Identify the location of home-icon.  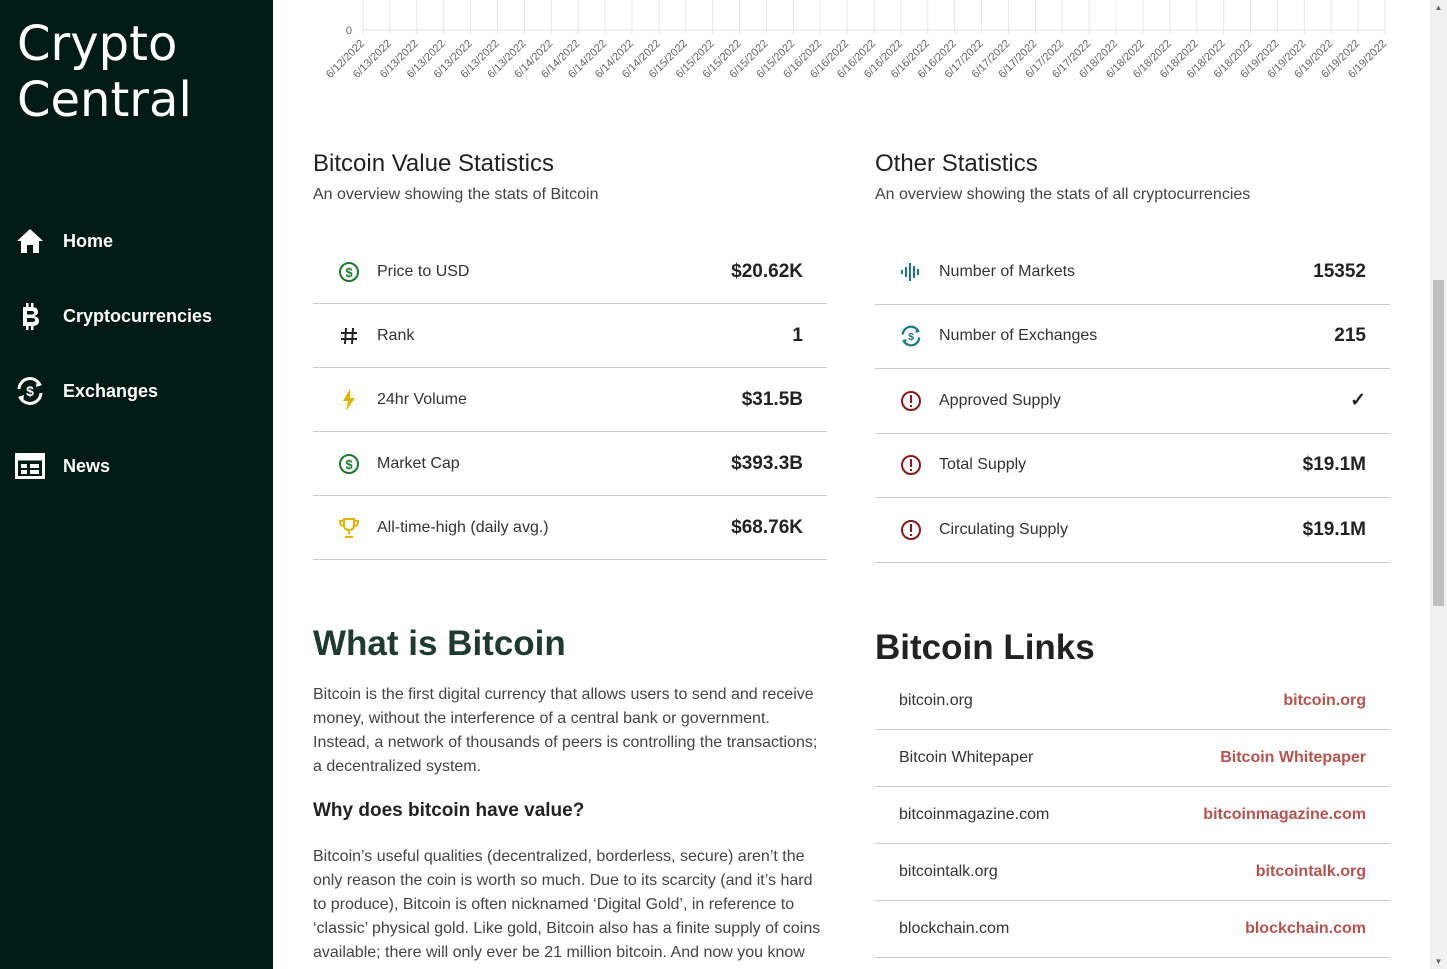
(30, 241).